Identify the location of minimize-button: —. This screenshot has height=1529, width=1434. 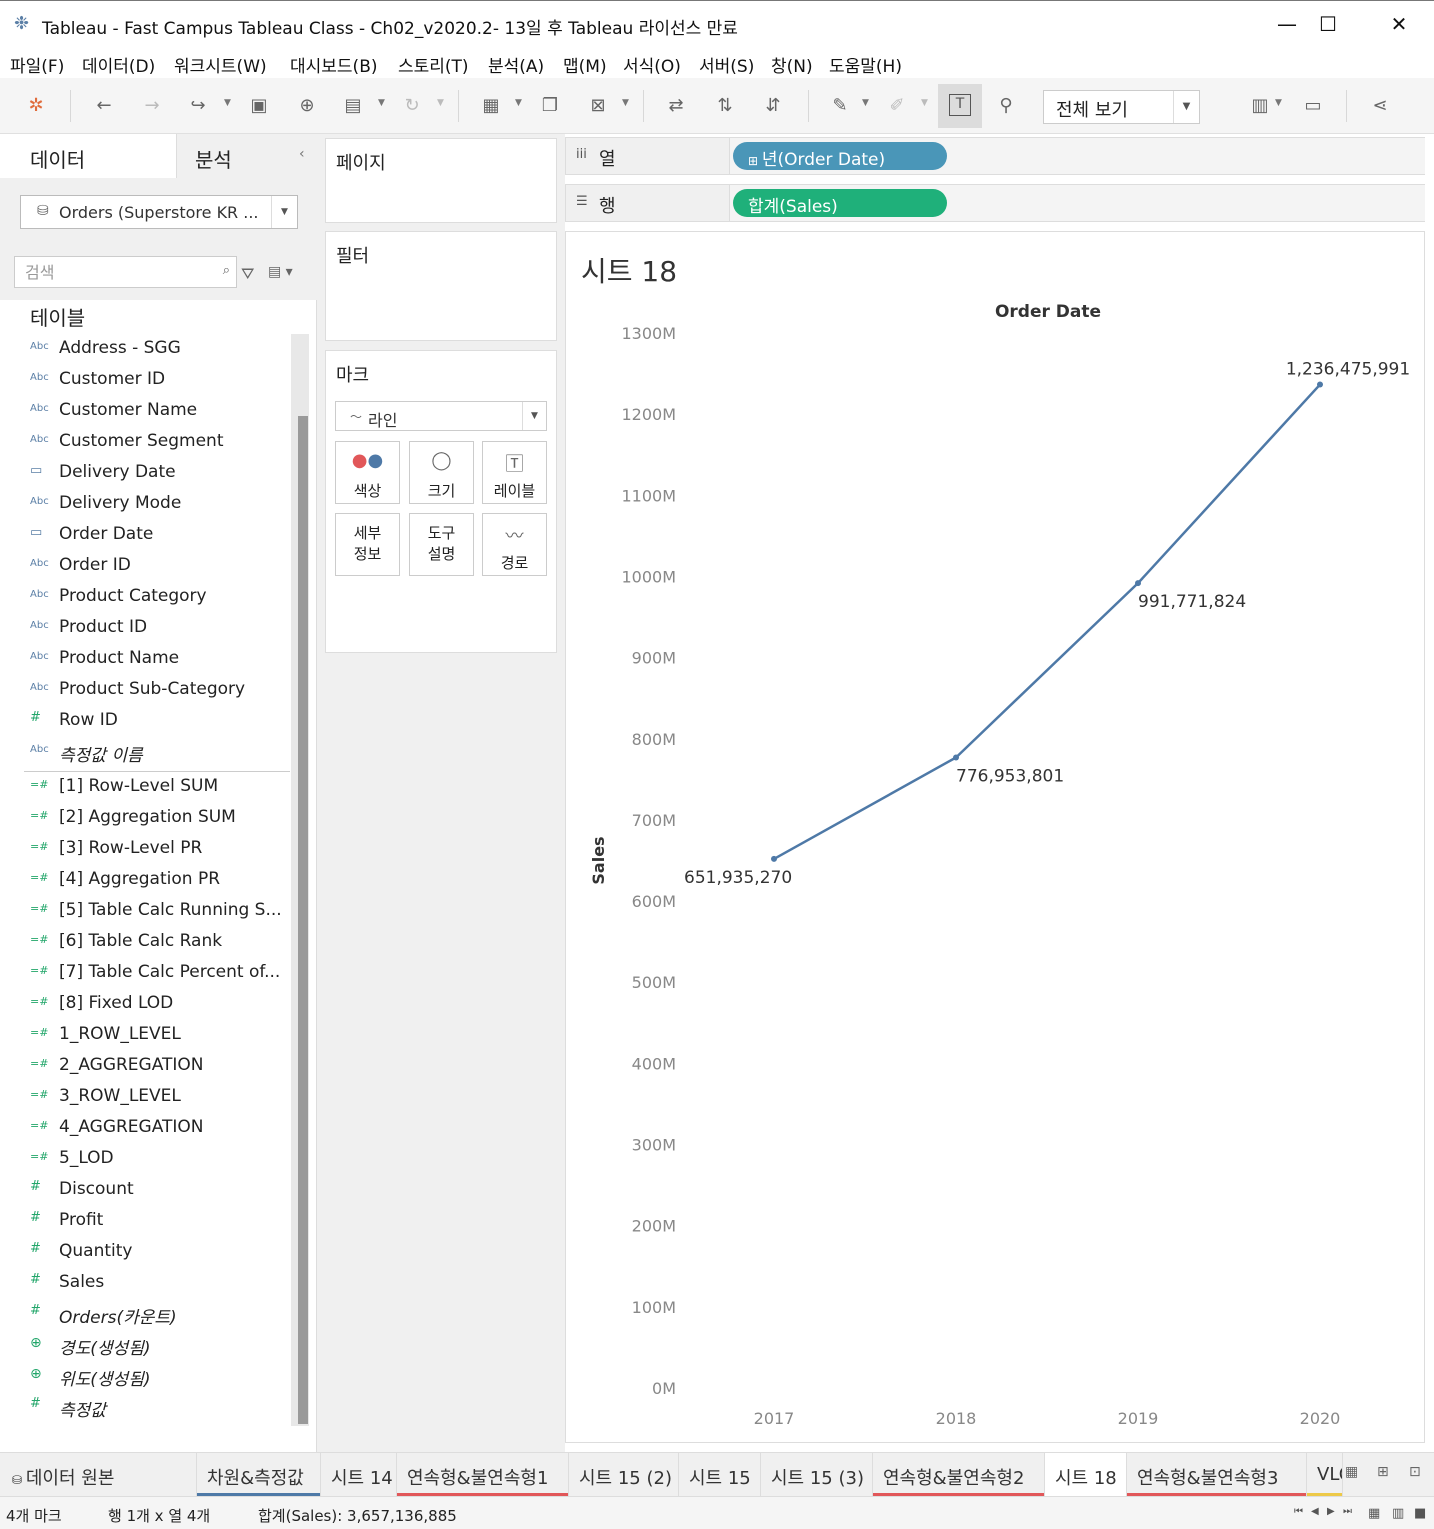
(1287, 24).